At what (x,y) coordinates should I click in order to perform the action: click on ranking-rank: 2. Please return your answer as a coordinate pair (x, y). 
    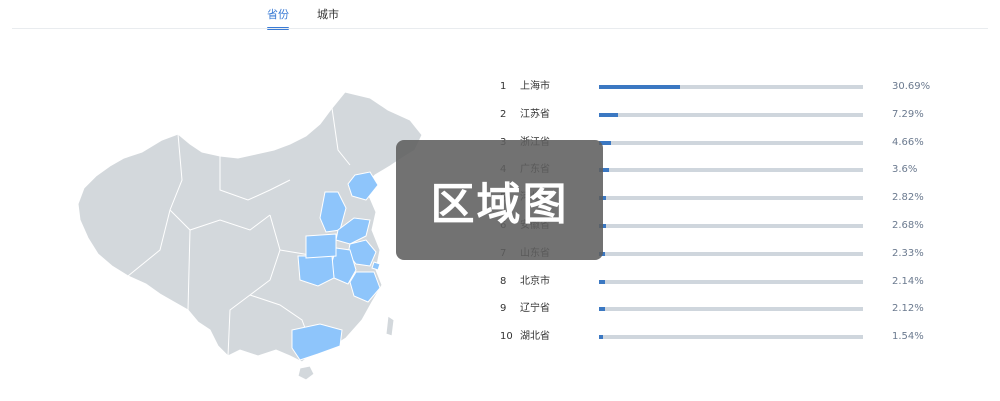
    Looking at the image, I should click on (503, 114).